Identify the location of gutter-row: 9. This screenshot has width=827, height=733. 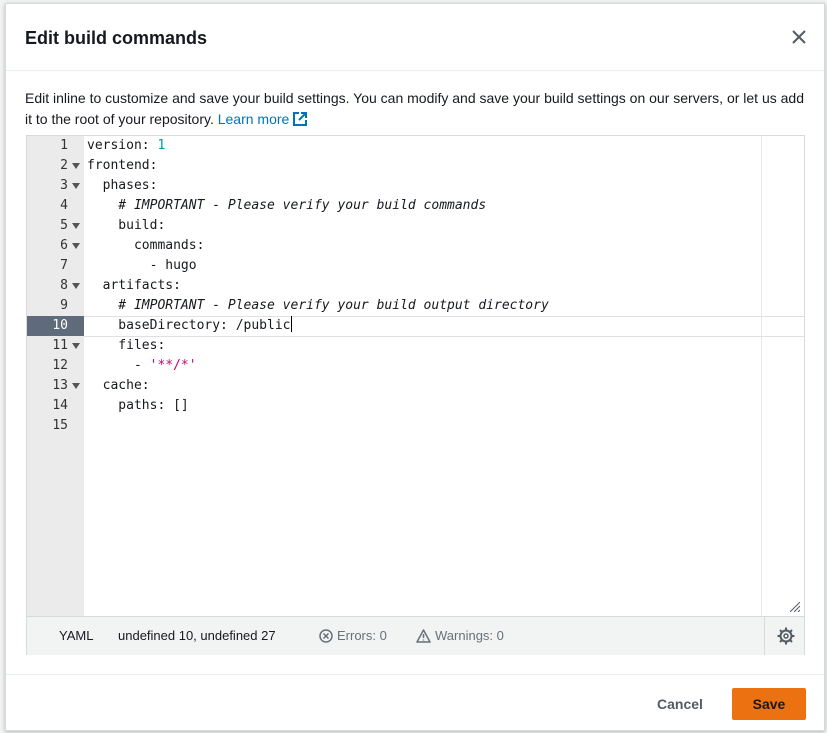
(55, 306).